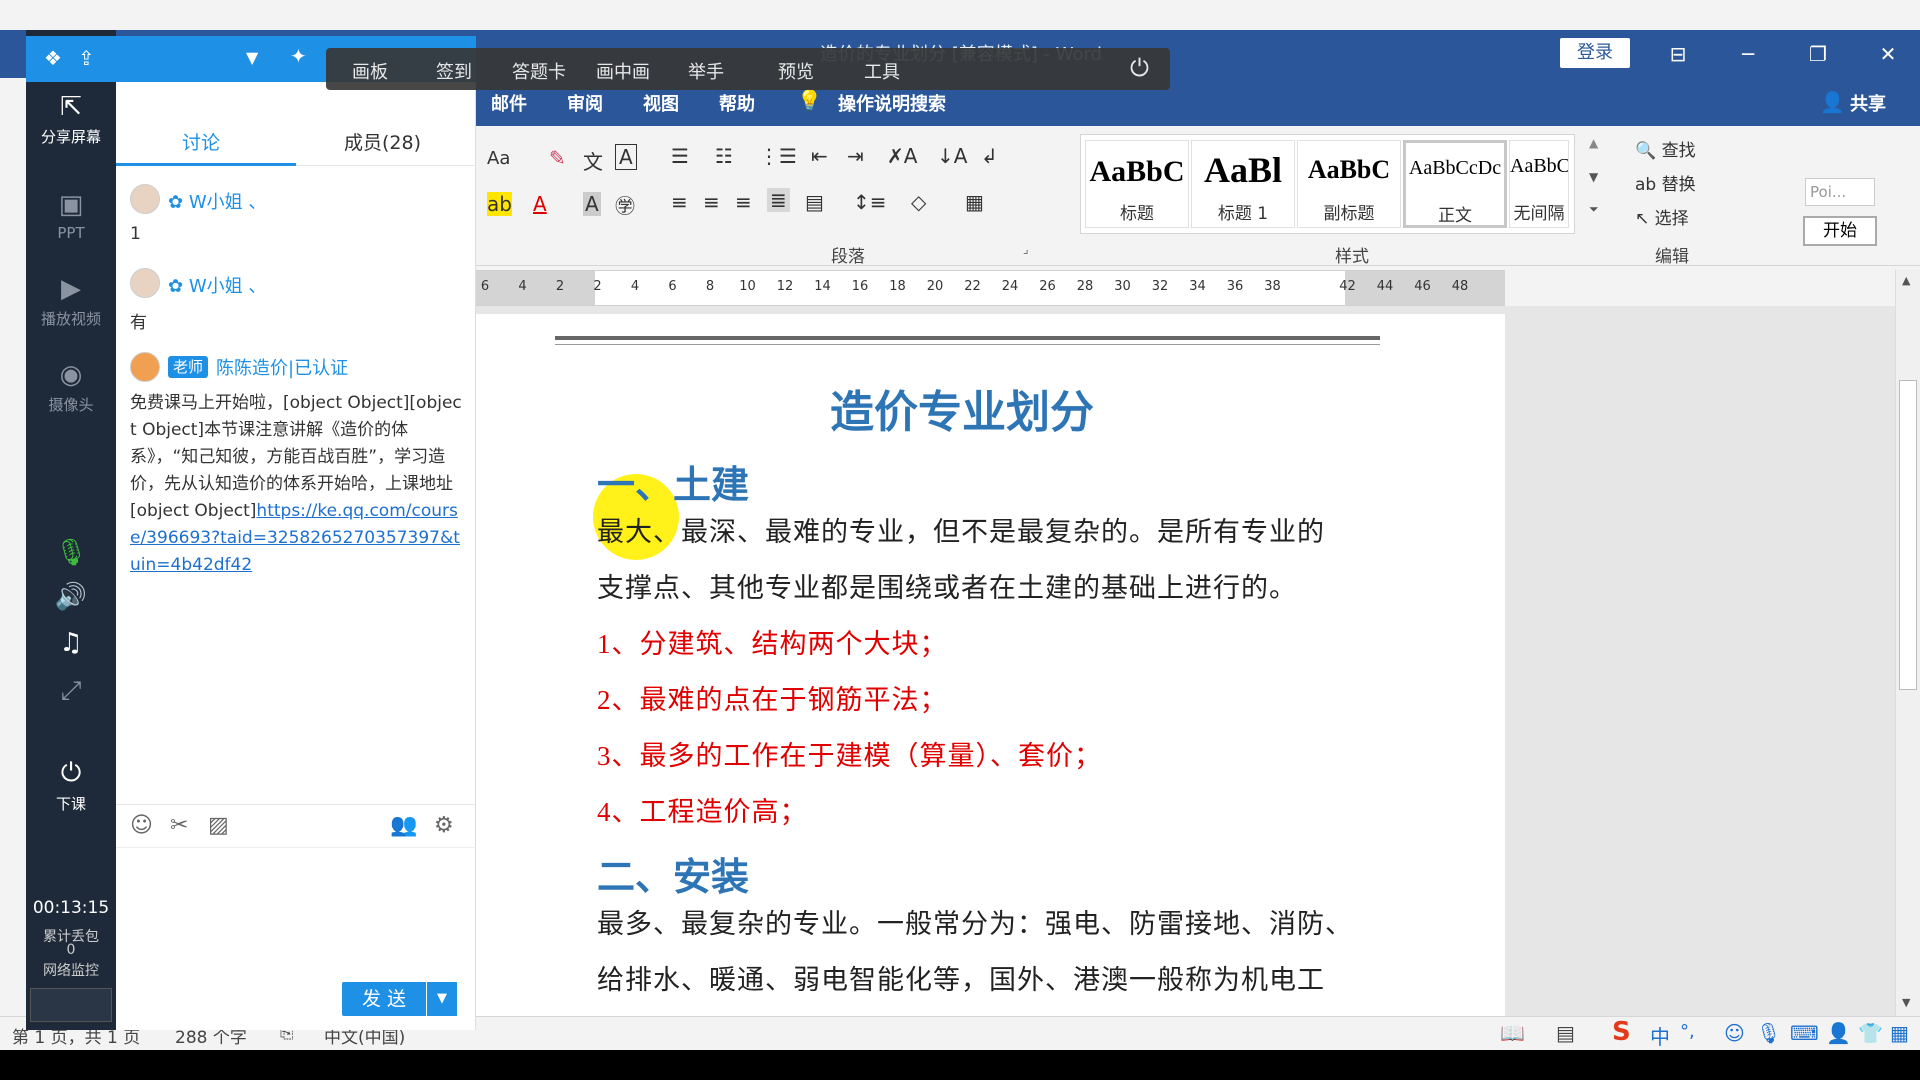 This screenshot has width=1920, height=1080. Describe the element at coordinates (1026, 249) in the screenshot. I see `paragraph-launcher-icon: ⌟` at that location.